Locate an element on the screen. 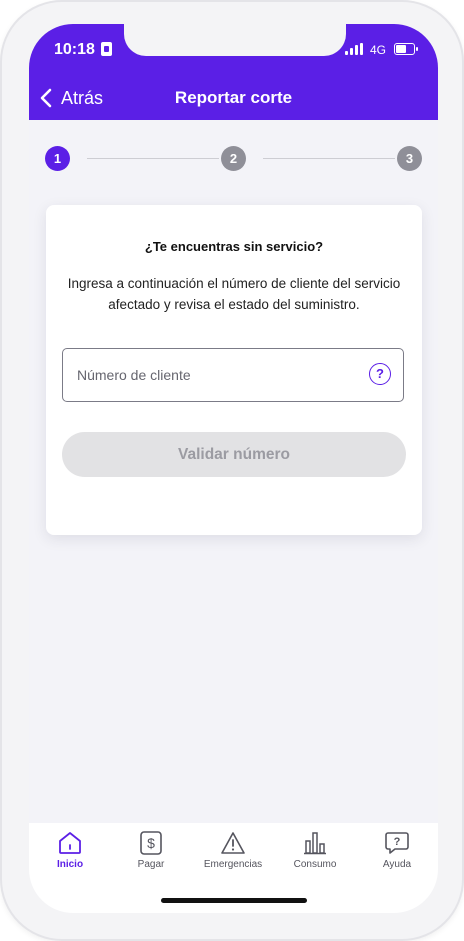 The height and width of the screenshot is (941, 464). home-indicator is located at coordinates (234, 900).